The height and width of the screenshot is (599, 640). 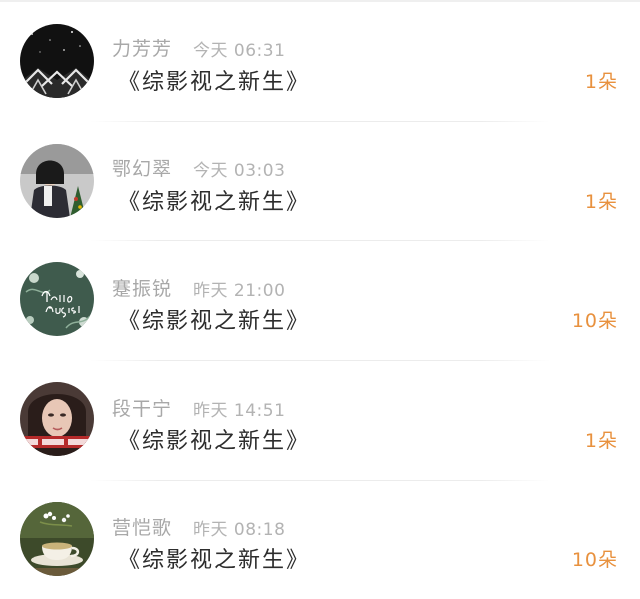 I want to click on girl-with-christmas-tree-avatar-image, so click(x=57, y=181).